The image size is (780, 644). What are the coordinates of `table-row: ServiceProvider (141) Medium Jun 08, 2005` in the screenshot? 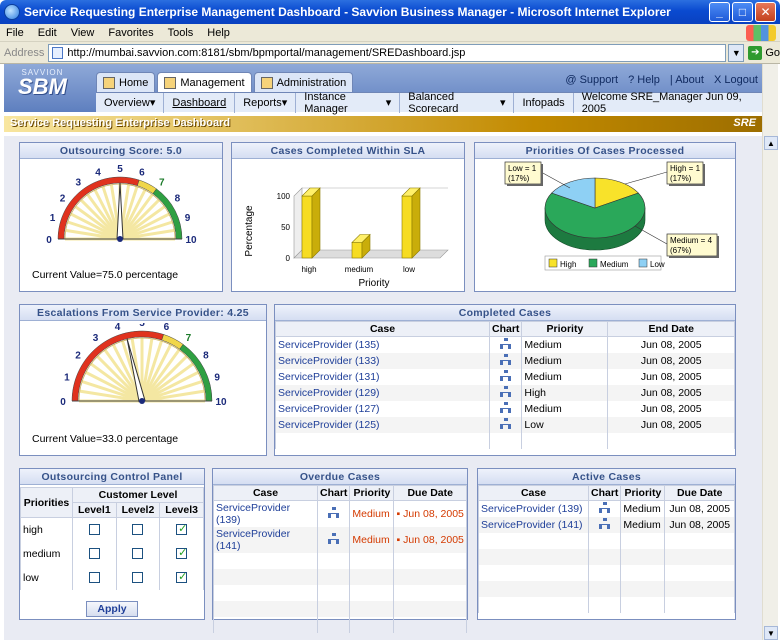 It's located at (606, 525).